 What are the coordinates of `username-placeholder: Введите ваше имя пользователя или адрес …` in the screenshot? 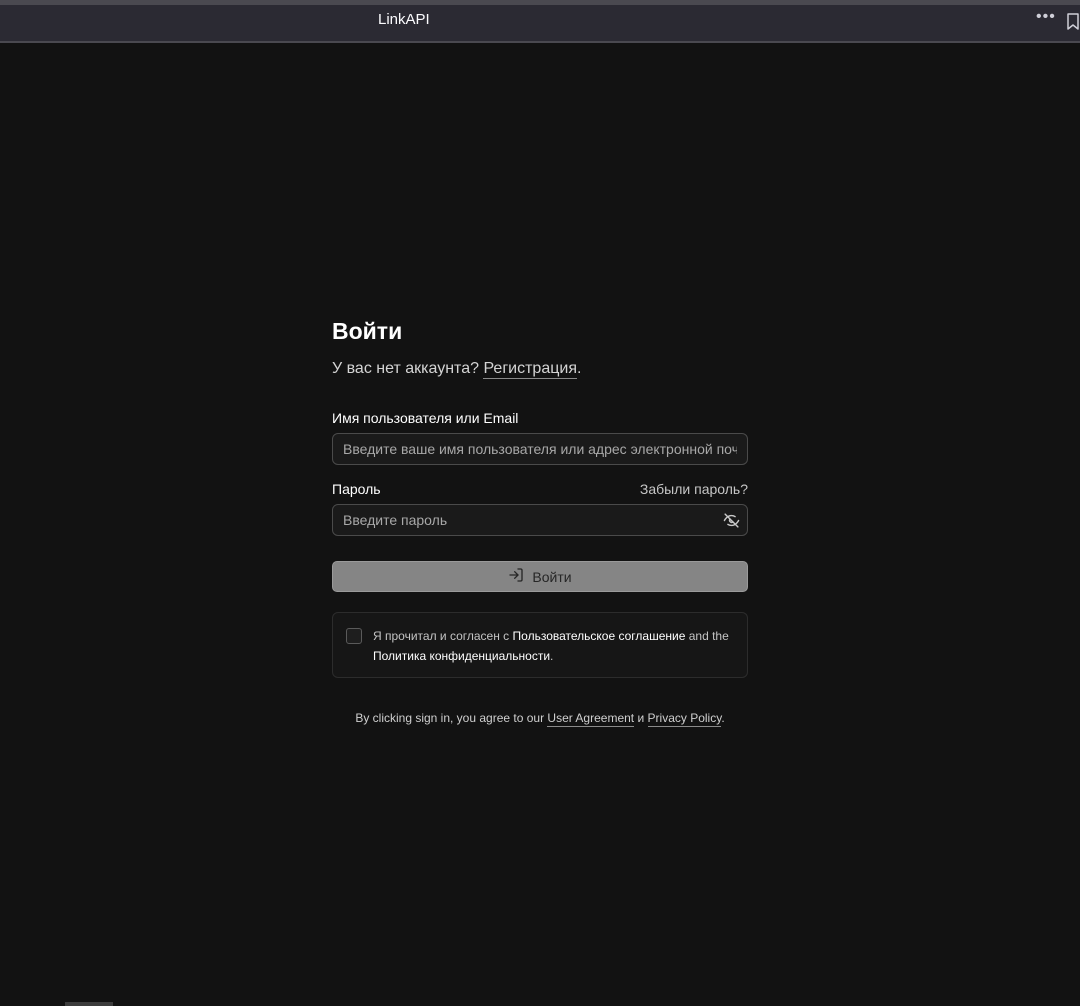 It's located at (540, 449).